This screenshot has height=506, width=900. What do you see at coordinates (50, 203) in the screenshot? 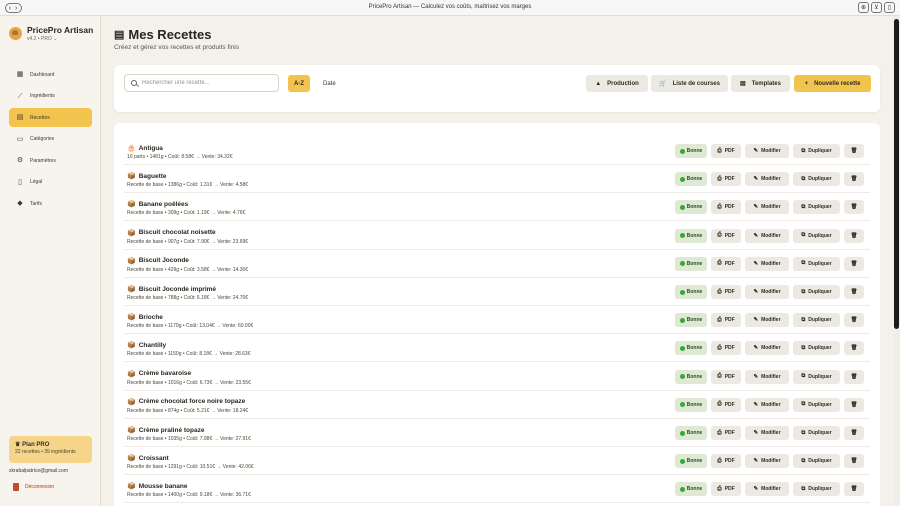
I see `sidebar-item-6: ◆ Tarifs` at bounding box center [50, 203].